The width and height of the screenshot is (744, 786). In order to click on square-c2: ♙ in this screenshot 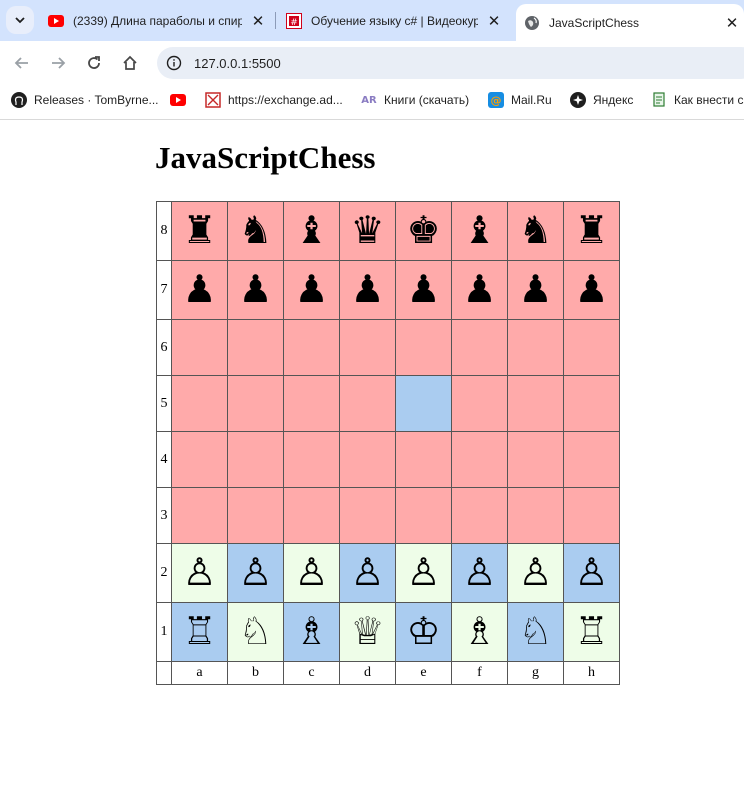, I will do `click(311, 573)`.